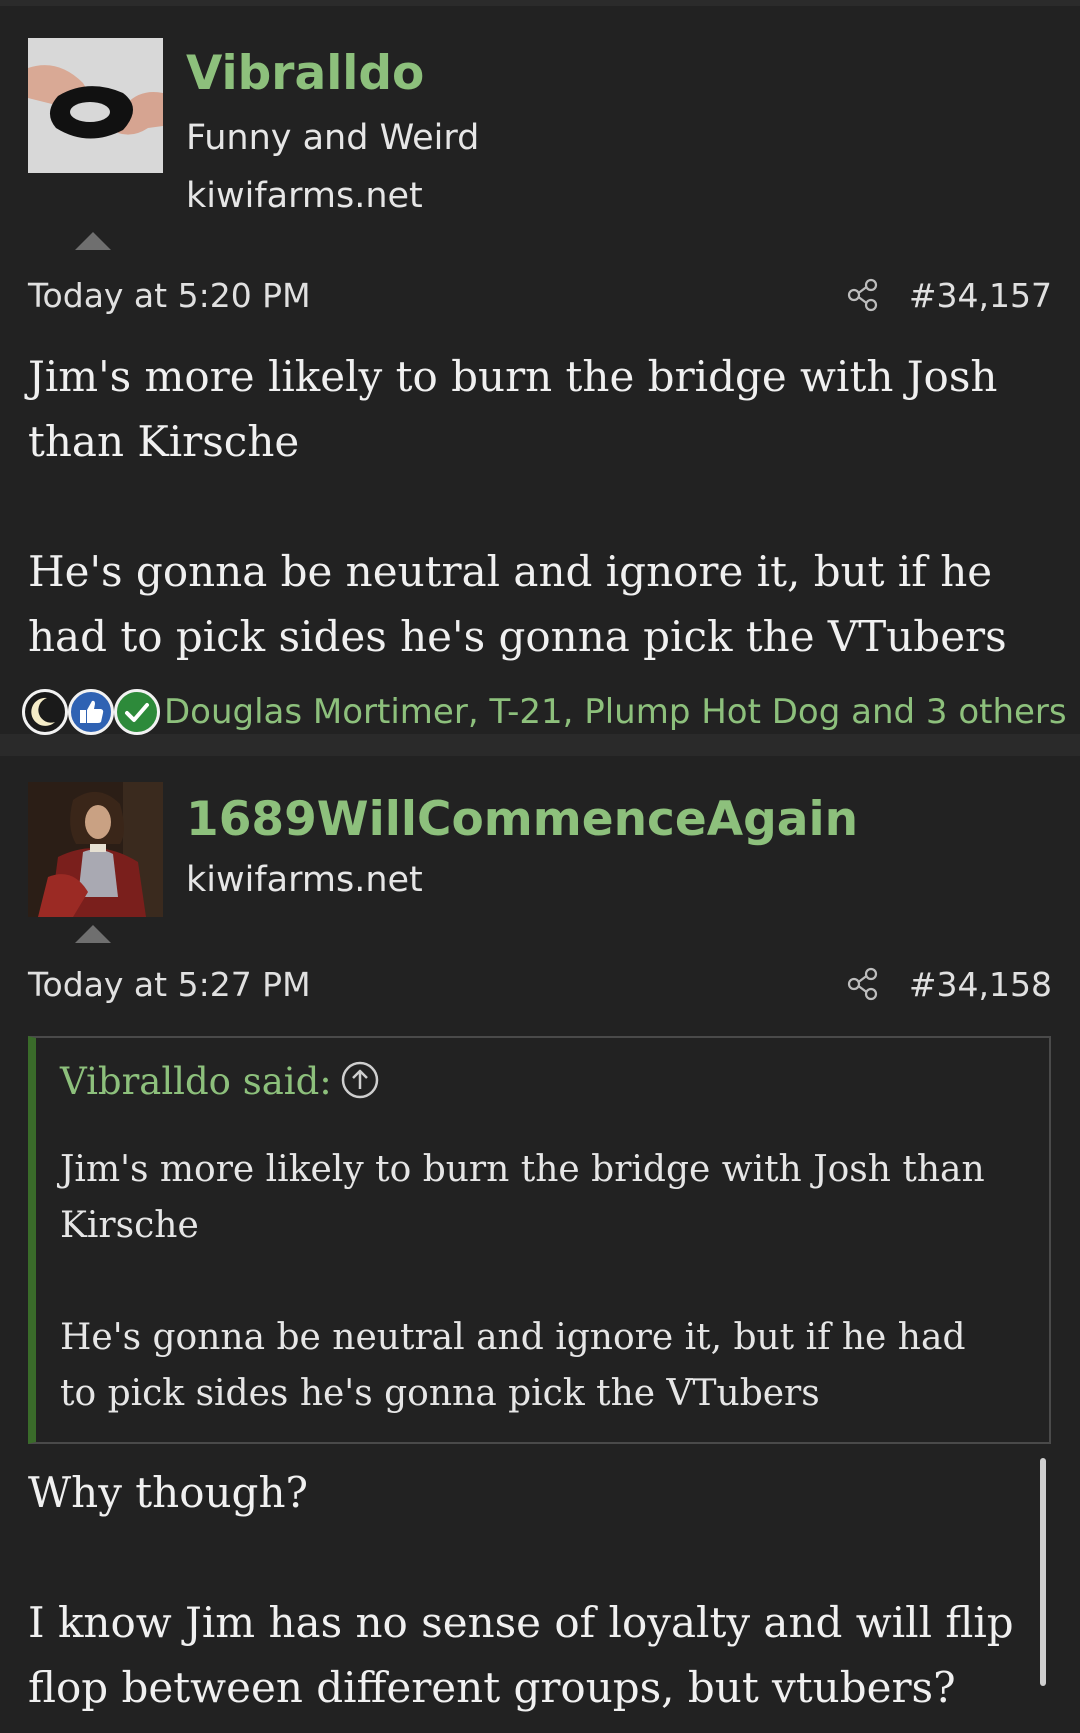 The image size is (1080, 1733). What do you see at coordinates (168, 1492) in the screenshot?
I see `post-paragraph: Why though?` at bounding box center [168, 1492].